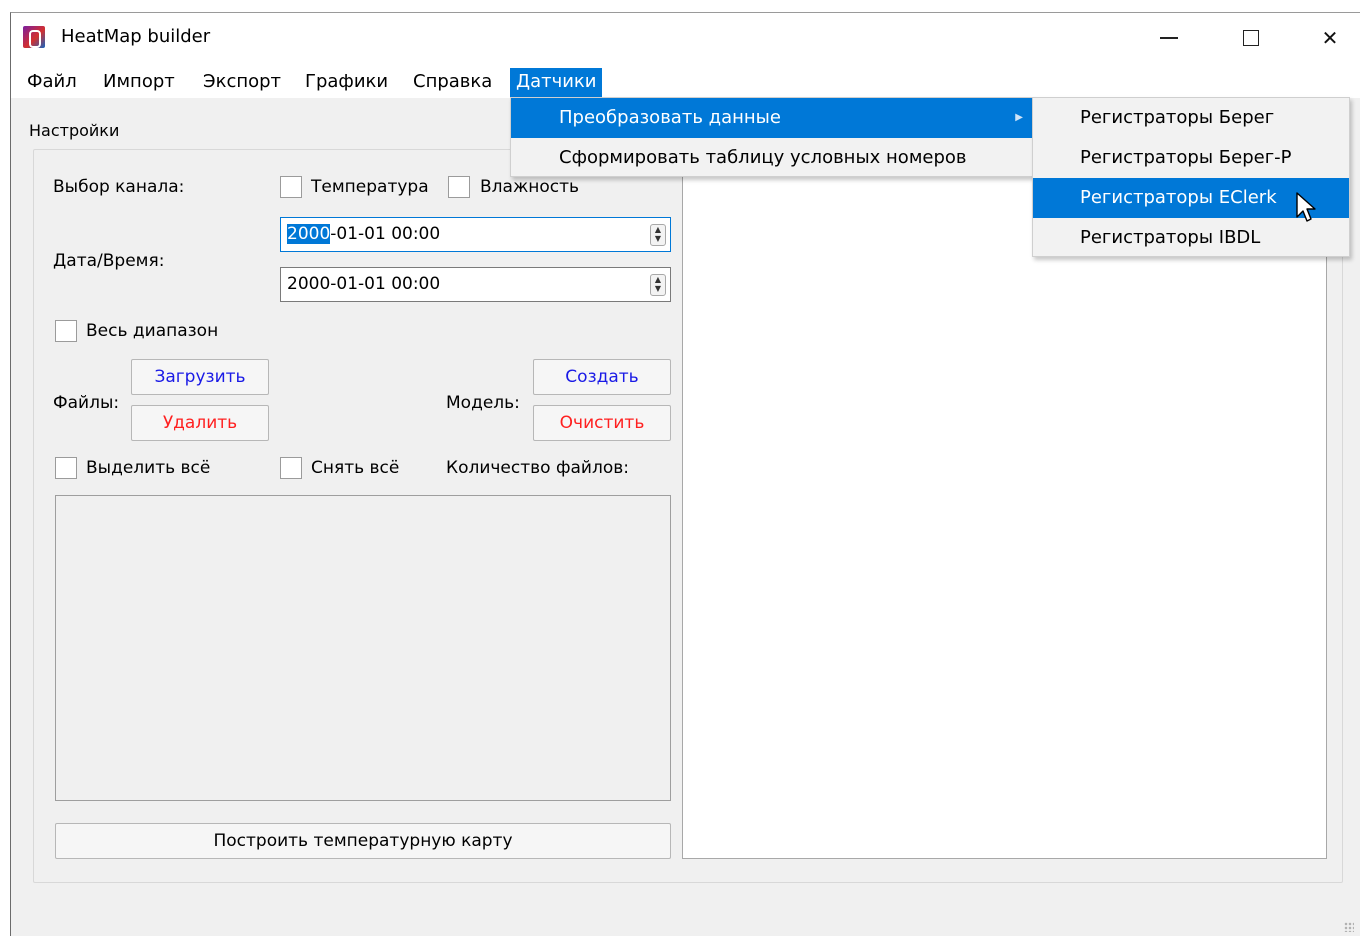  Describe the element at coordinates (200, 423) in the screenshot. I see `delete-button: Удалить` at that location.